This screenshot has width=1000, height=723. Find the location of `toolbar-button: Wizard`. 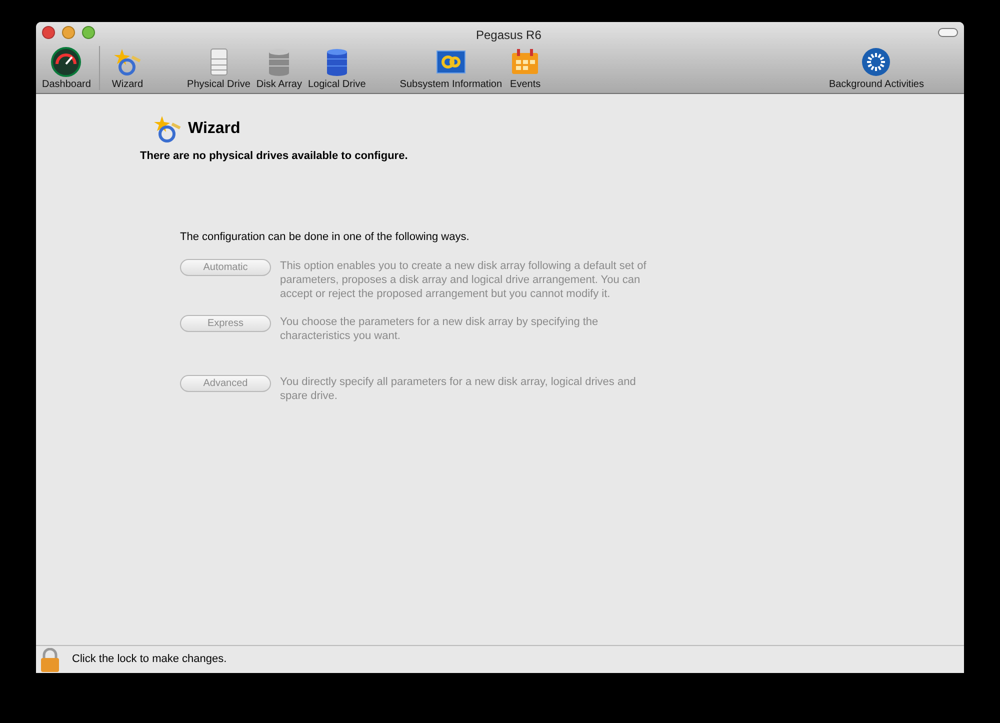

toolbar-button: Wizard is located at coordinates (128, 70).